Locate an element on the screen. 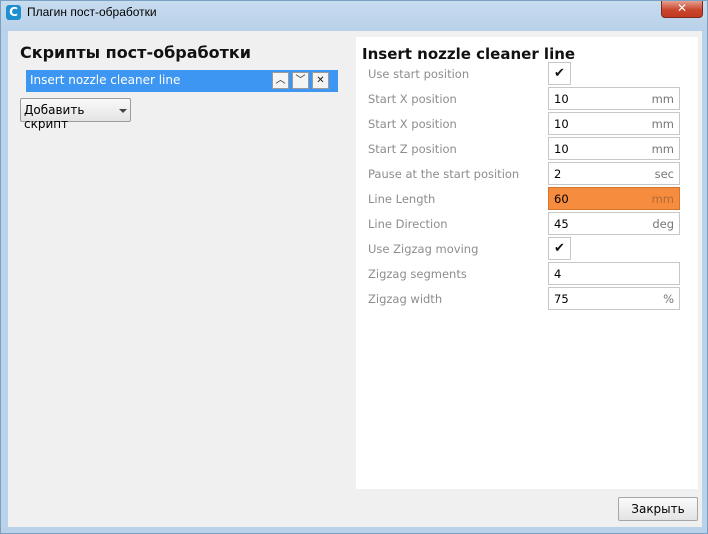 This screenshot has height=534, width=708. field-unit: % is located at coordinates (668, 299).